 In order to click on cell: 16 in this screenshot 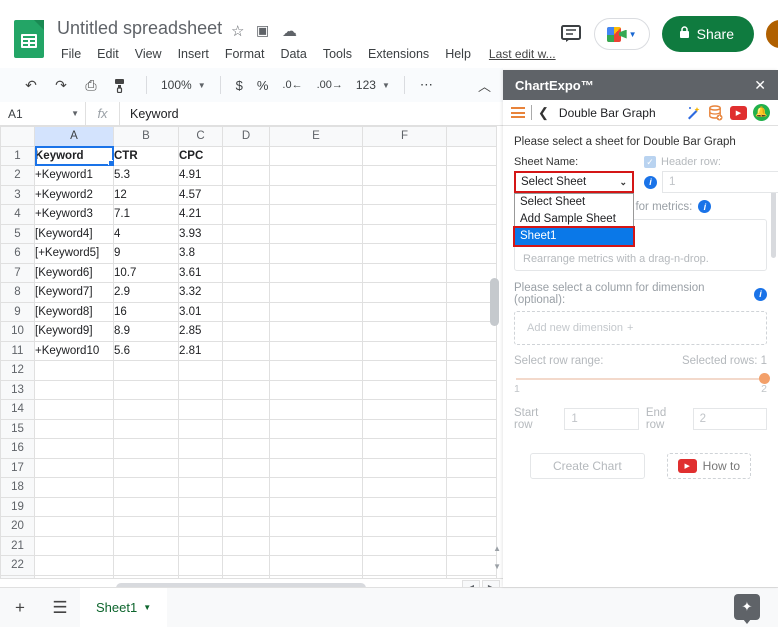, I will do `click(146, 311)`.